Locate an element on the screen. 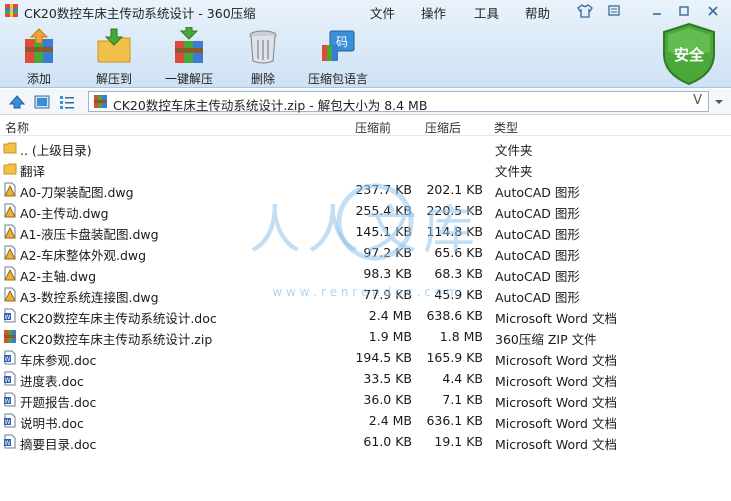 This screenshot has width=731, height=501. window-title: CK20数控车床主传动系统设计 - 360压缩 is located at coordinates (140, 13).